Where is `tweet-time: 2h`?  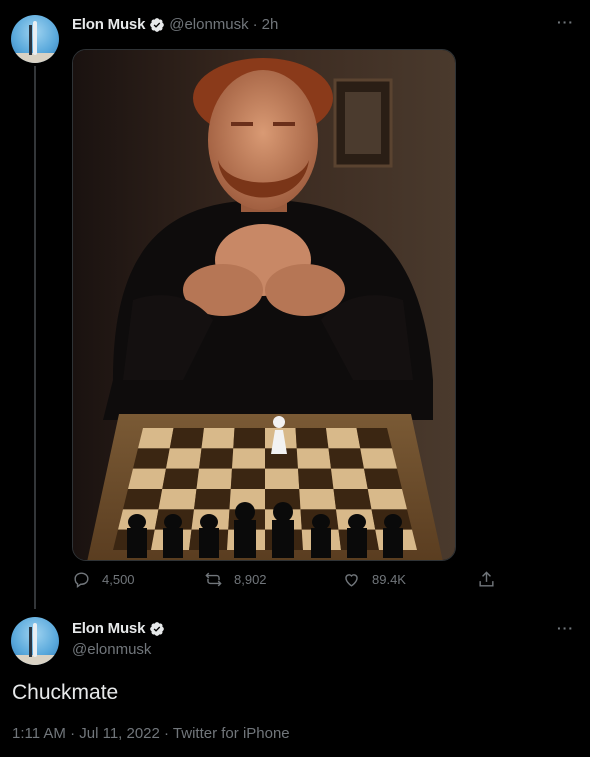
tweet-time: 2h is located at coordinates (270, 24).